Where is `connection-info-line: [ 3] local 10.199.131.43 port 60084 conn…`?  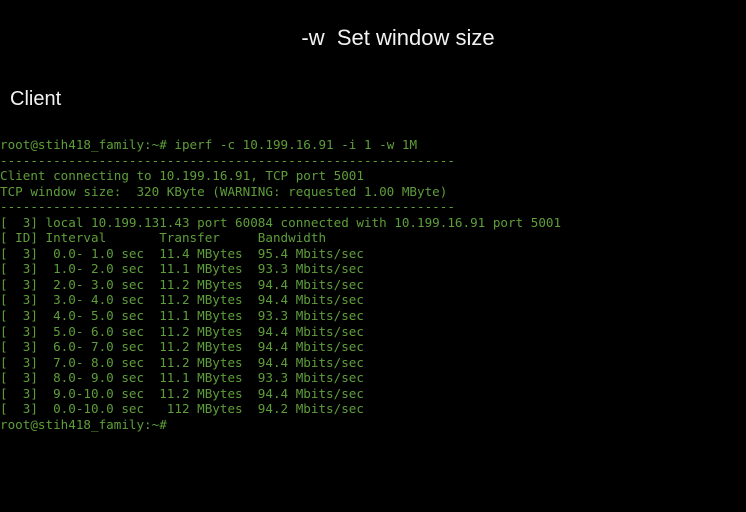
connection-info-line: [ 3] local 10.199.131.43 port 60084 conn… is located at coordinates (281, 222).